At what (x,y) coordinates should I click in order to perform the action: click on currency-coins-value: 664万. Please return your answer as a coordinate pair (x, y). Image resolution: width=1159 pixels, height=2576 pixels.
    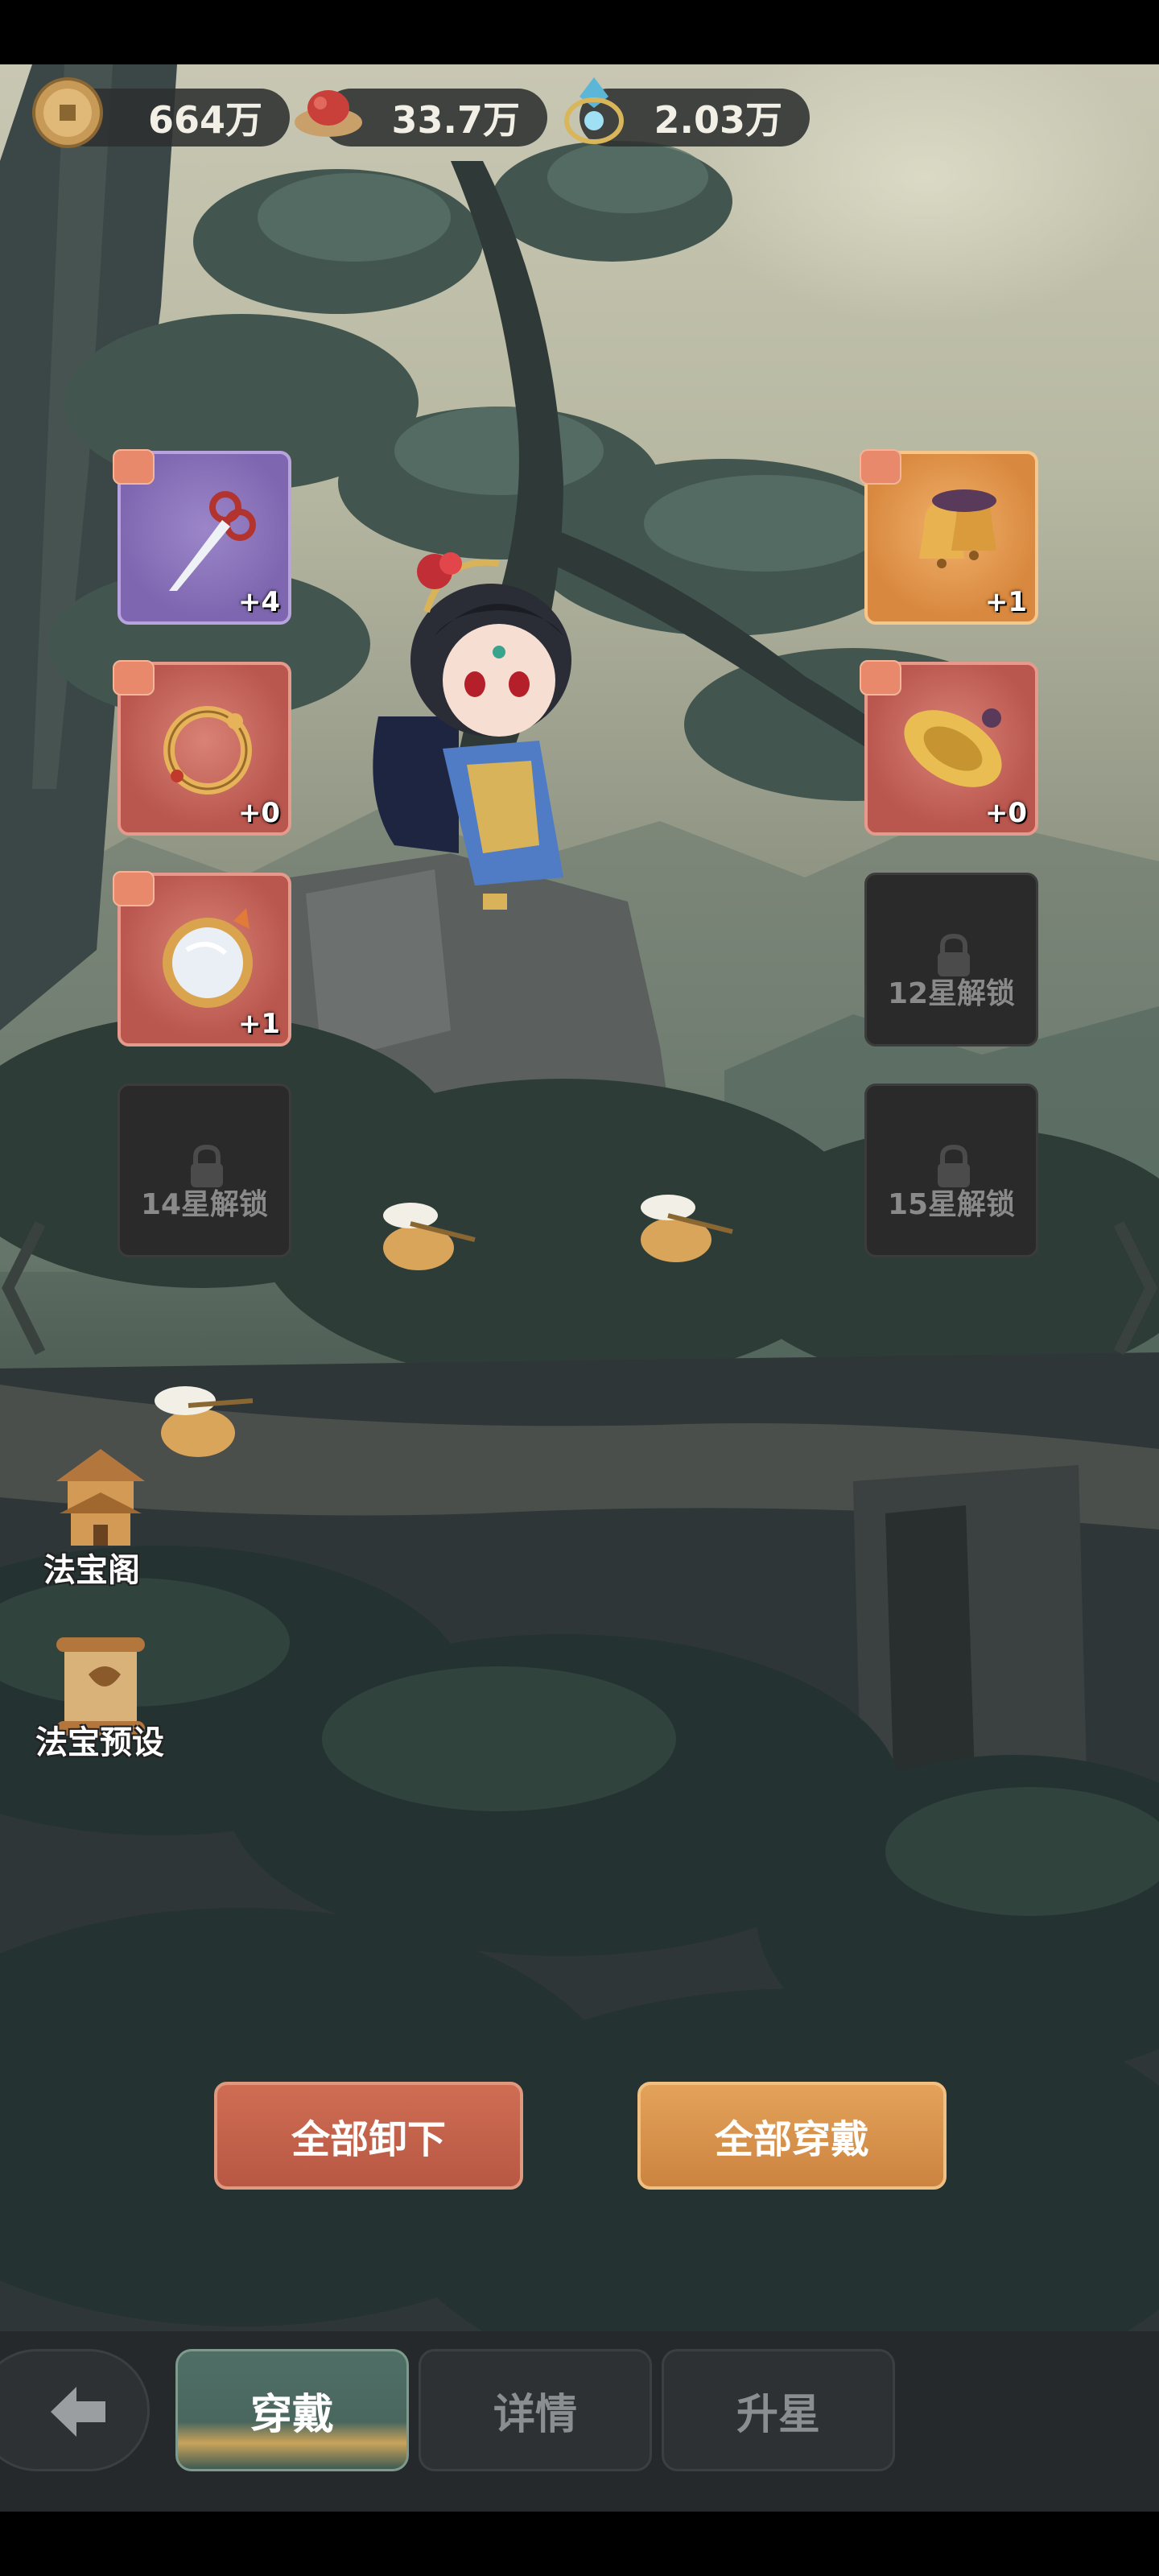
    Looking at the image, I should click on (204, 120).